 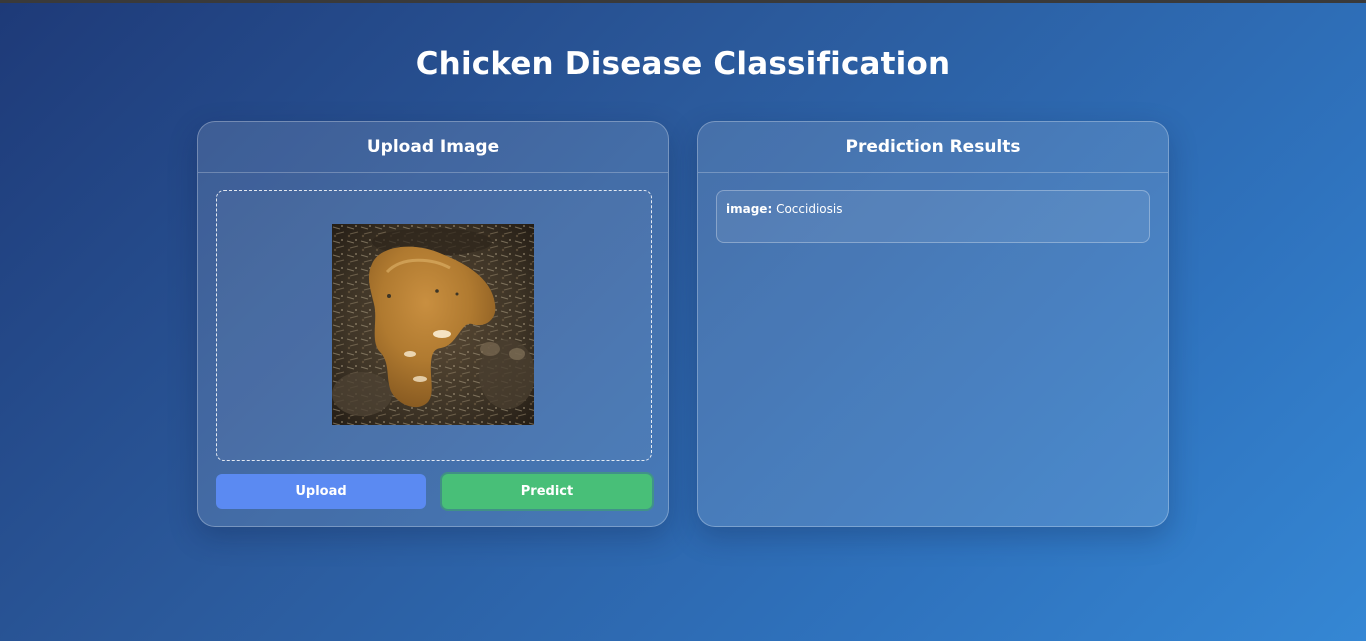 I want to click on browser-top-edge, so click(x=683, y=1).